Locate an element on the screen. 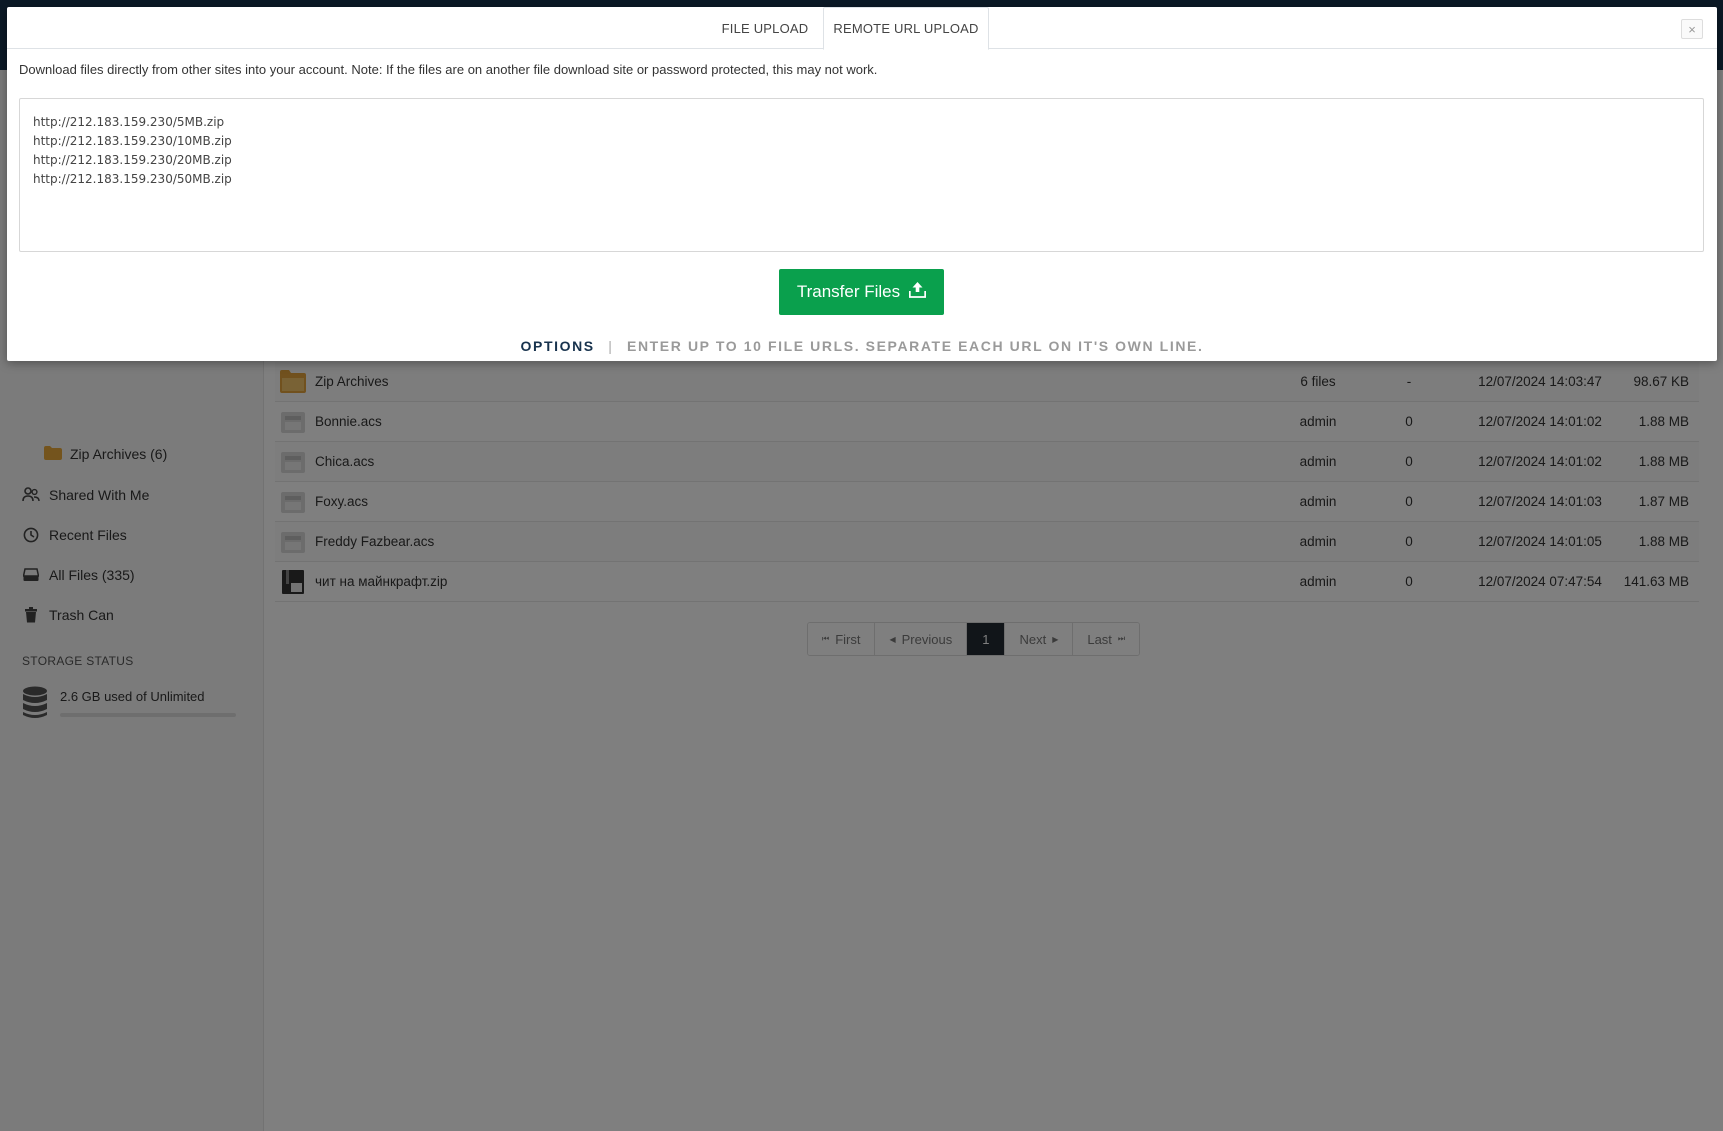  upload-tabs: FILE UPLOAD REMOTE URL UPLOAD is located at coordinates (862, 28).